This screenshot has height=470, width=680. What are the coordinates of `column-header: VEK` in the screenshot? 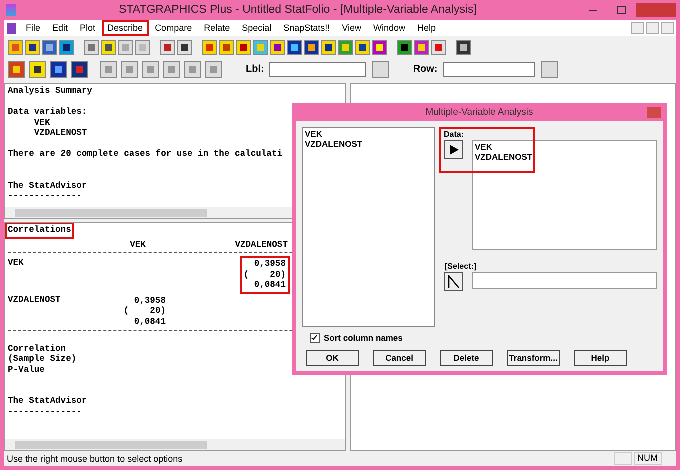 It's located at (138, 245).